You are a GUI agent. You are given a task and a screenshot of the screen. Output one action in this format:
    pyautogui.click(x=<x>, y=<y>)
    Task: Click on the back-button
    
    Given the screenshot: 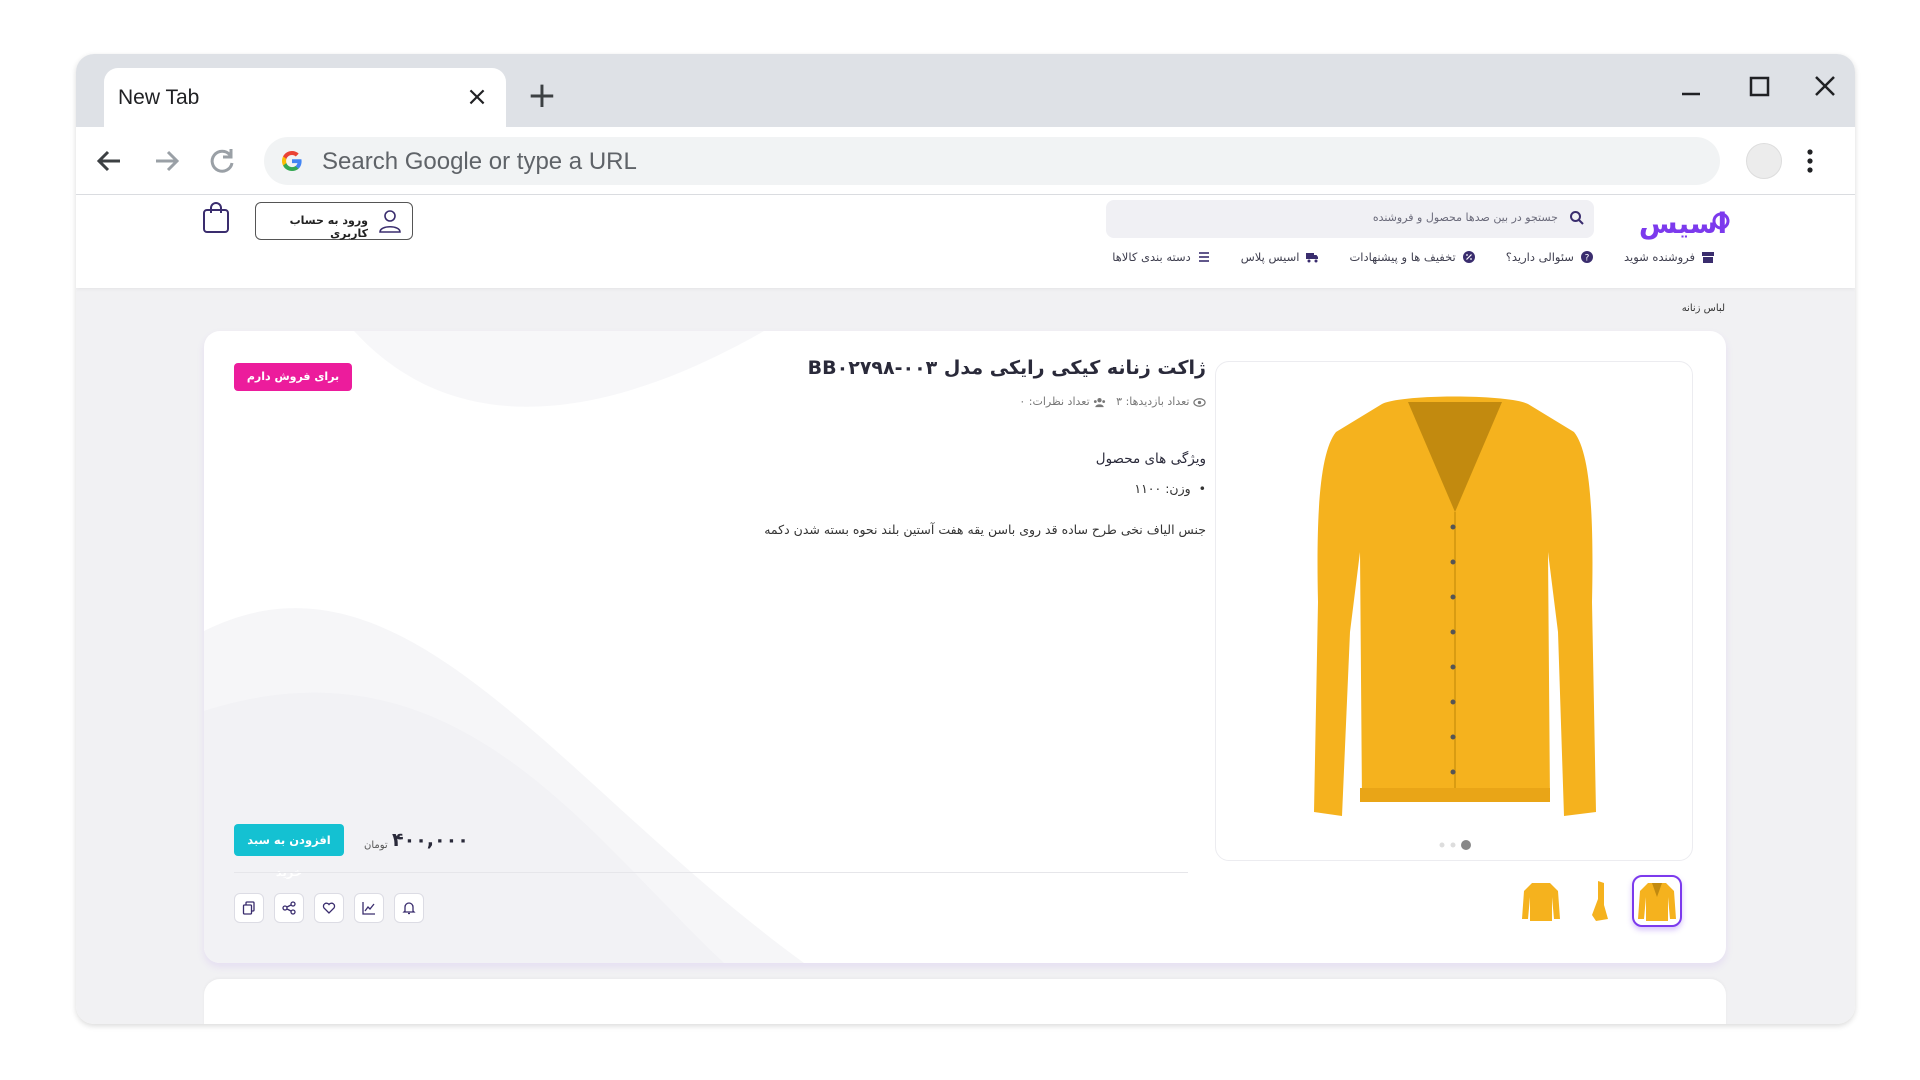 What is the action you would take?
    pyautogui.click(x=110, y=161)
    